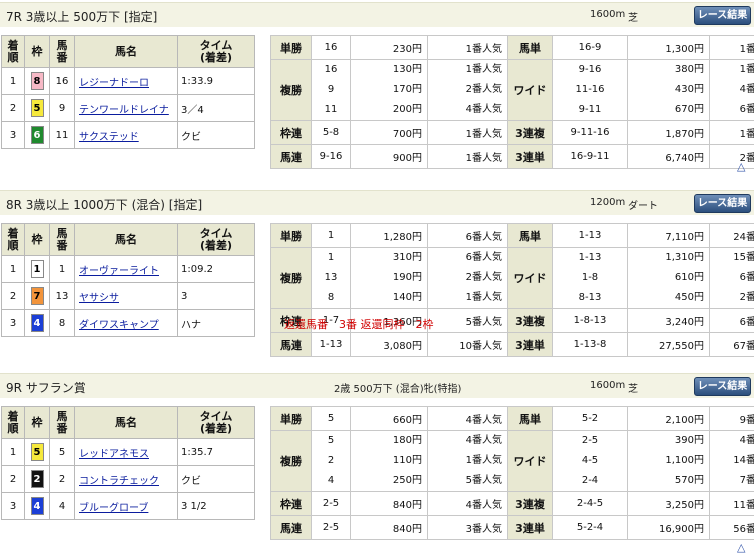 Image resolution: width=754 pixels, height=556 pixels. What do you see at coordinates (37, 323) in the screenshot?
I see `gate-cell: 4` at bounding box center [37, 323].